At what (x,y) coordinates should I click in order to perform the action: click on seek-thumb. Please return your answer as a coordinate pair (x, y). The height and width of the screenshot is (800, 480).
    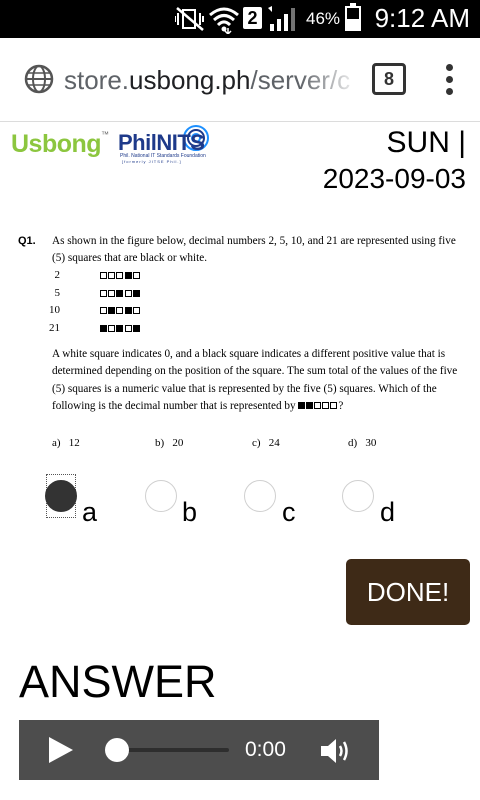
    Looking at the image, I should click on (117, 750).